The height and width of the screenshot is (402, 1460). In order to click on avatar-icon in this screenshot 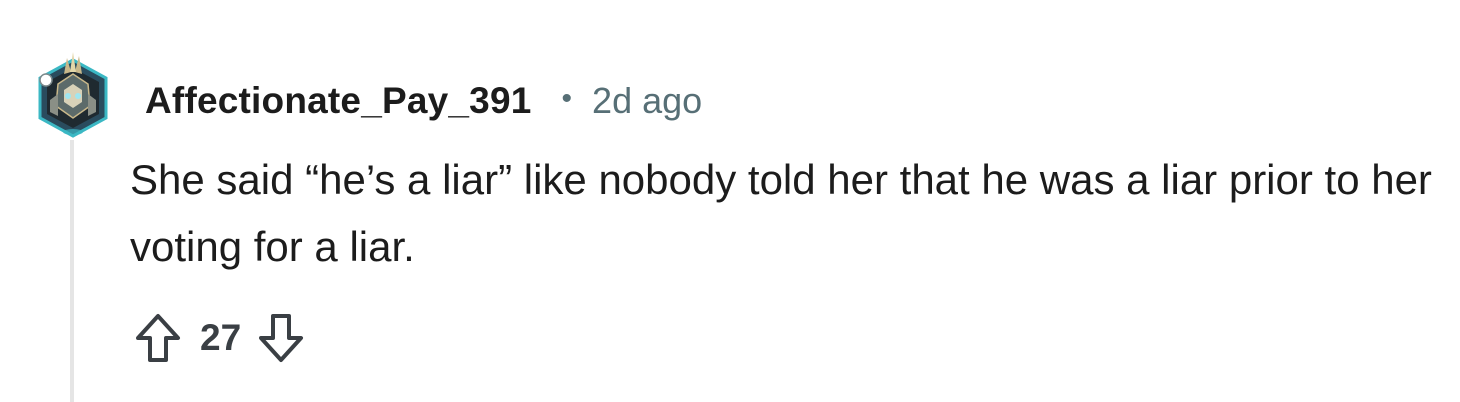, I will do `click(73, 95)`.